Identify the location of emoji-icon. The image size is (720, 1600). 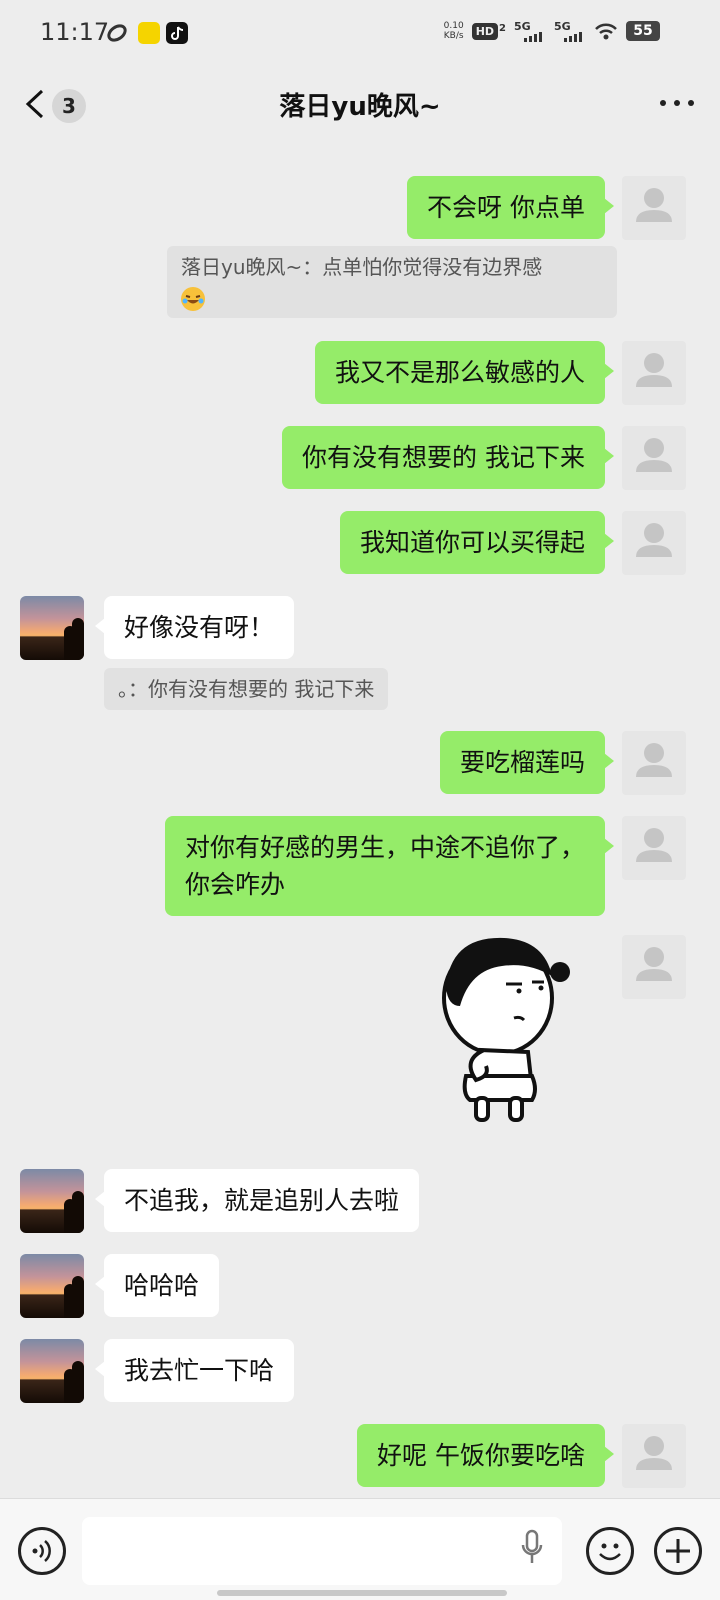
(610, 1552).